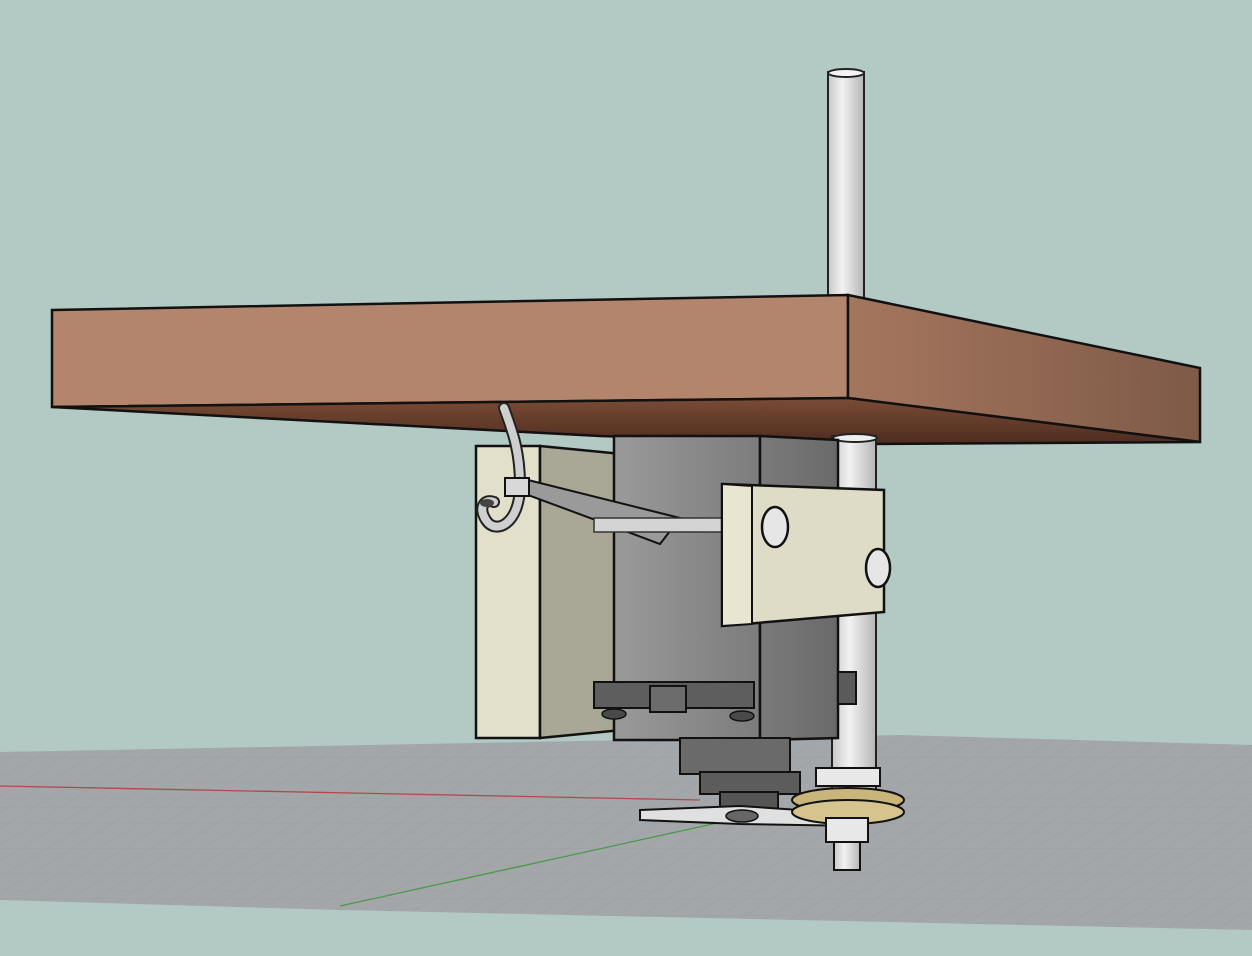 This screenshot has width=1252, height=956. What do you see at coordinates (806, 555) in the screenshot?
I see `right-bracket` at bounding box center [806, 555].